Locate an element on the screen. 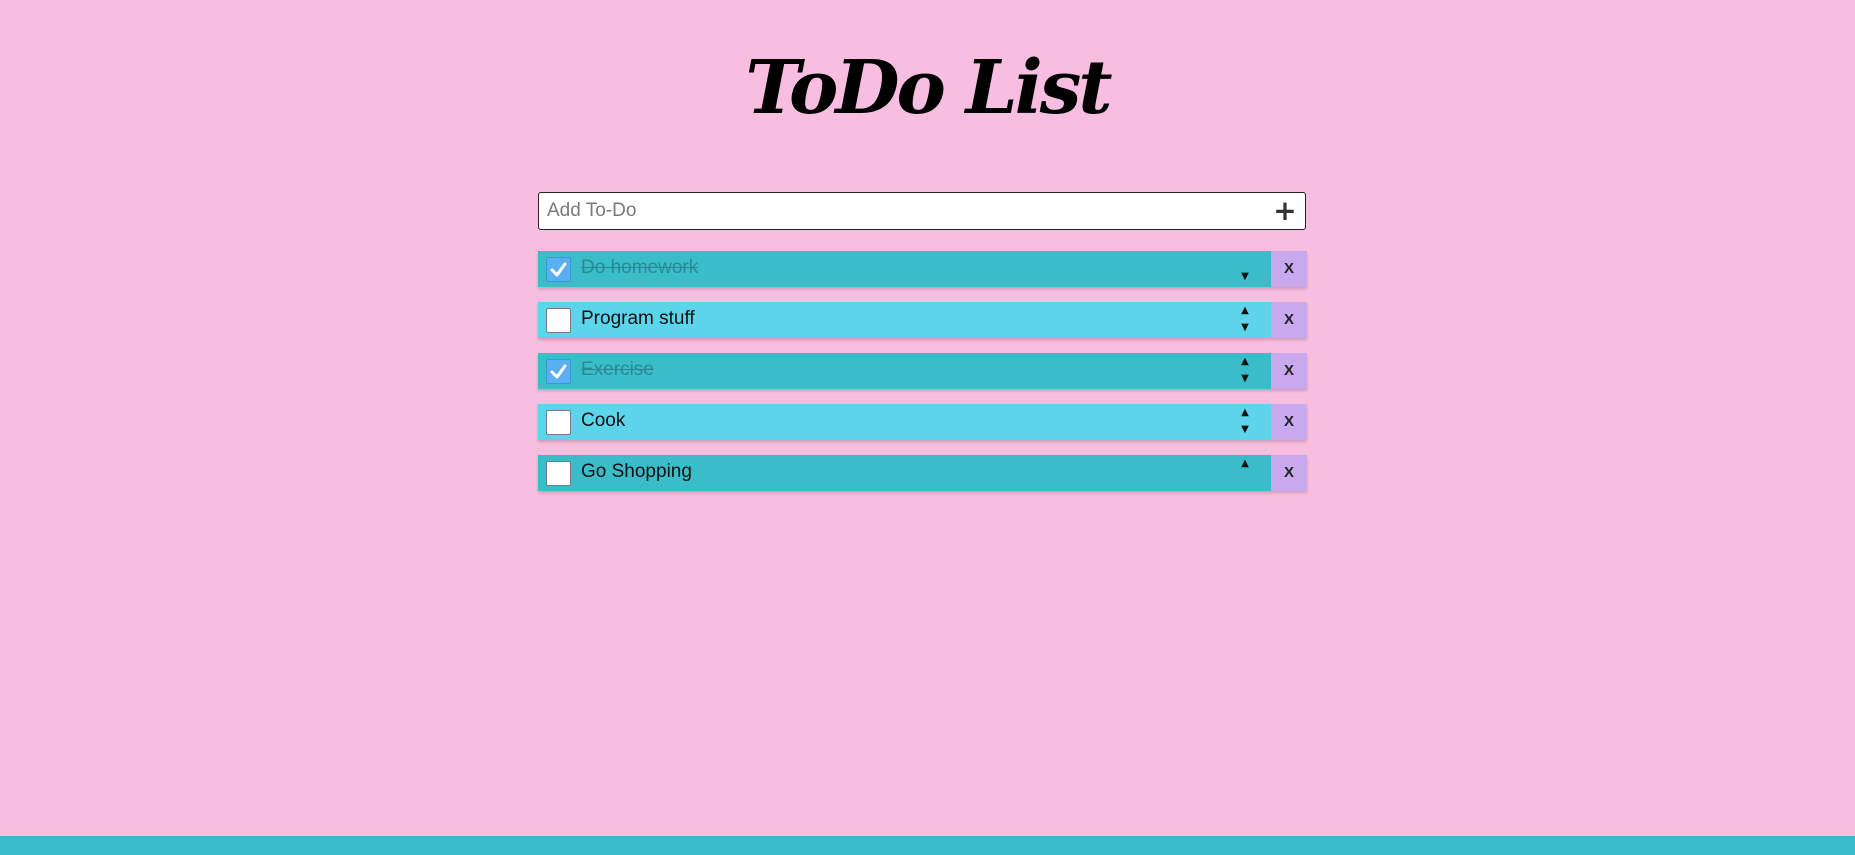 The height and width of the screenshot is (855, 1855). todo-label: Go Shopping is located at coordinates (636, 471).